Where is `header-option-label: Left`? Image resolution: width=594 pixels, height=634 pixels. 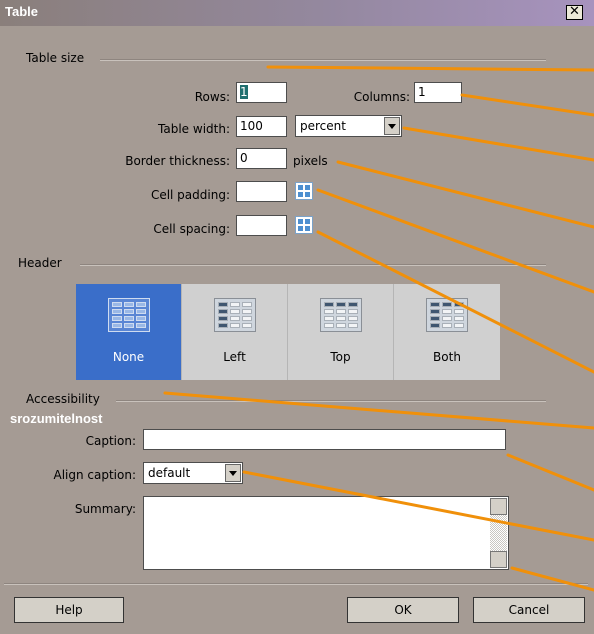 header-option-label: Left is located at coordinates (234, 357).